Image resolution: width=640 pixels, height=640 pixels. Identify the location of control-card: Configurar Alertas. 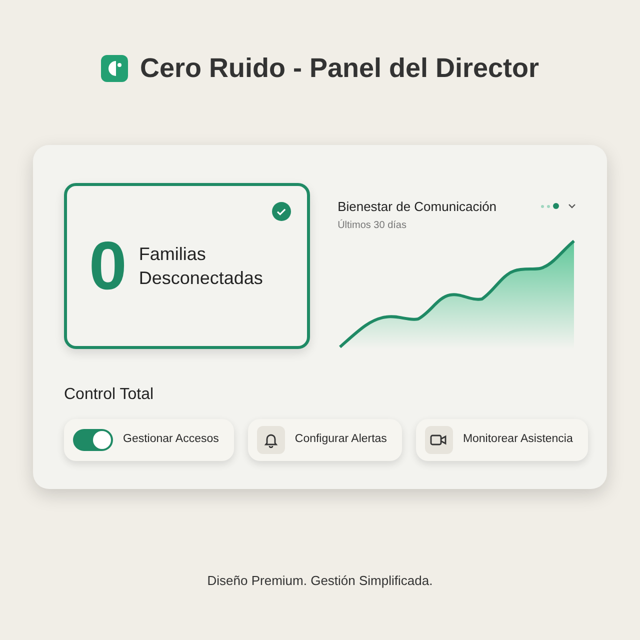
(325, 440).